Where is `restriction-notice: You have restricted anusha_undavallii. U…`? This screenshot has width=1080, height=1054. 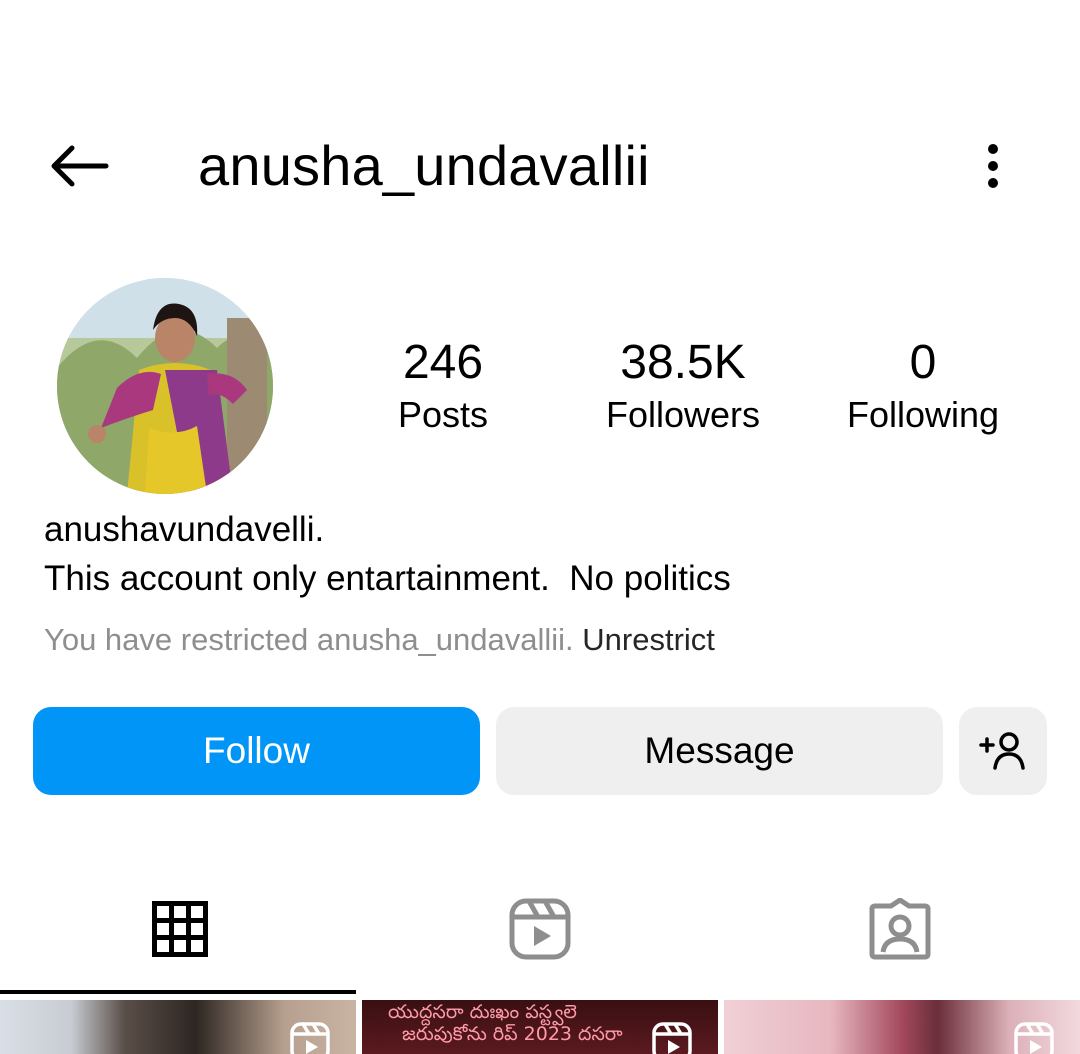 restriction-notice: You have restricted anusha_undavallii. U… is located at coordinates (379, 640).